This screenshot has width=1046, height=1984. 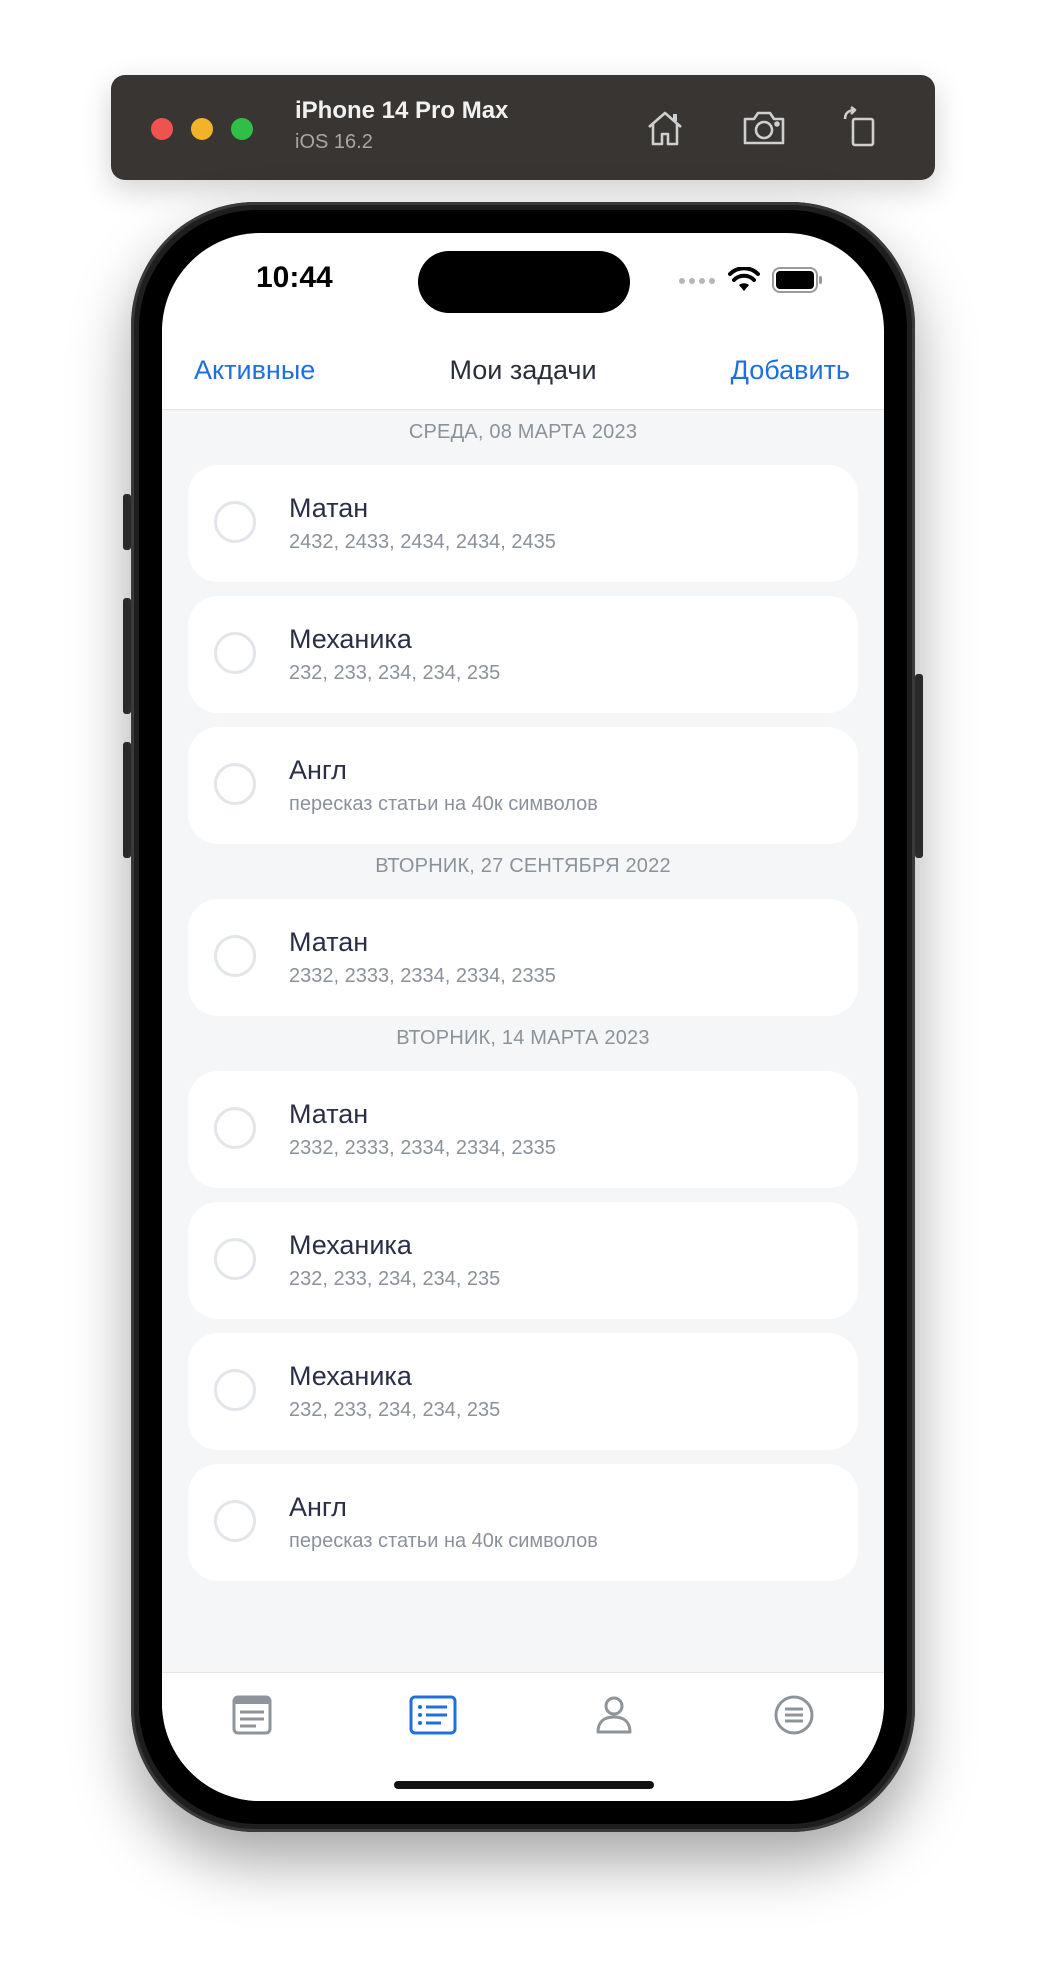 I want to click on profile-icon, so click(x=614, y=1715).